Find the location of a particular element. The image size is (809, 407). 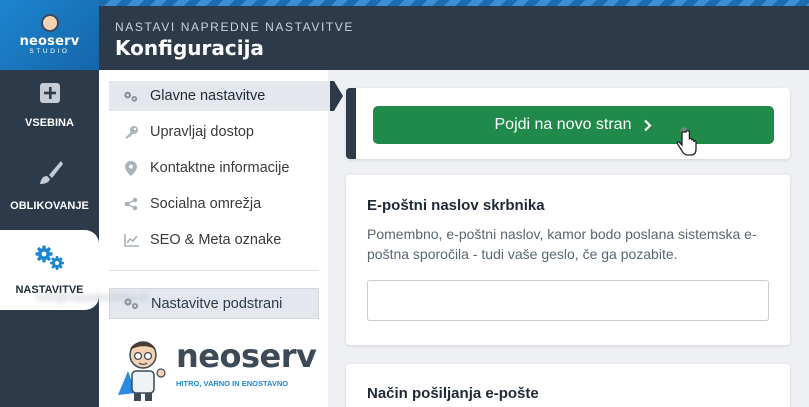

plus-square-icon is located at coordinates (50, 94).